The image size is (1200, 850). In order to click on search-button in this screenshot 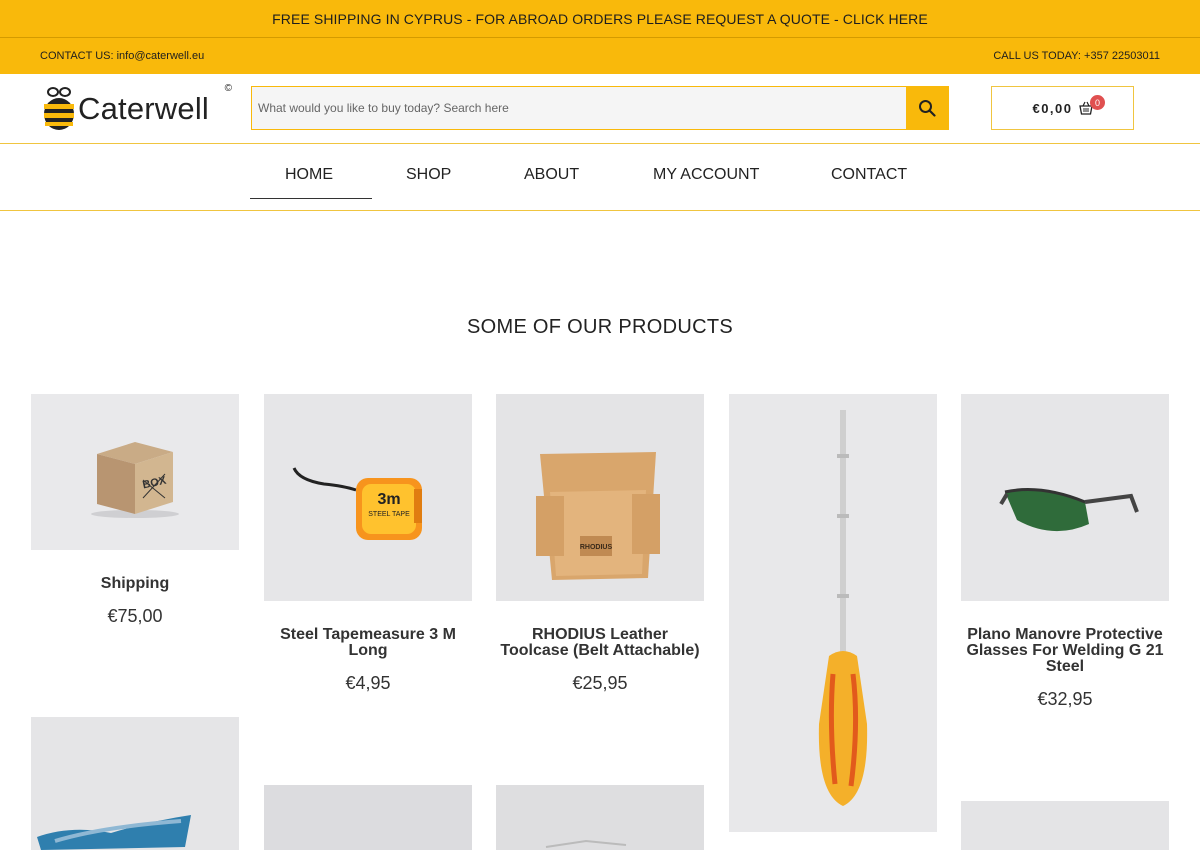, I will do `click(927, 108)`.